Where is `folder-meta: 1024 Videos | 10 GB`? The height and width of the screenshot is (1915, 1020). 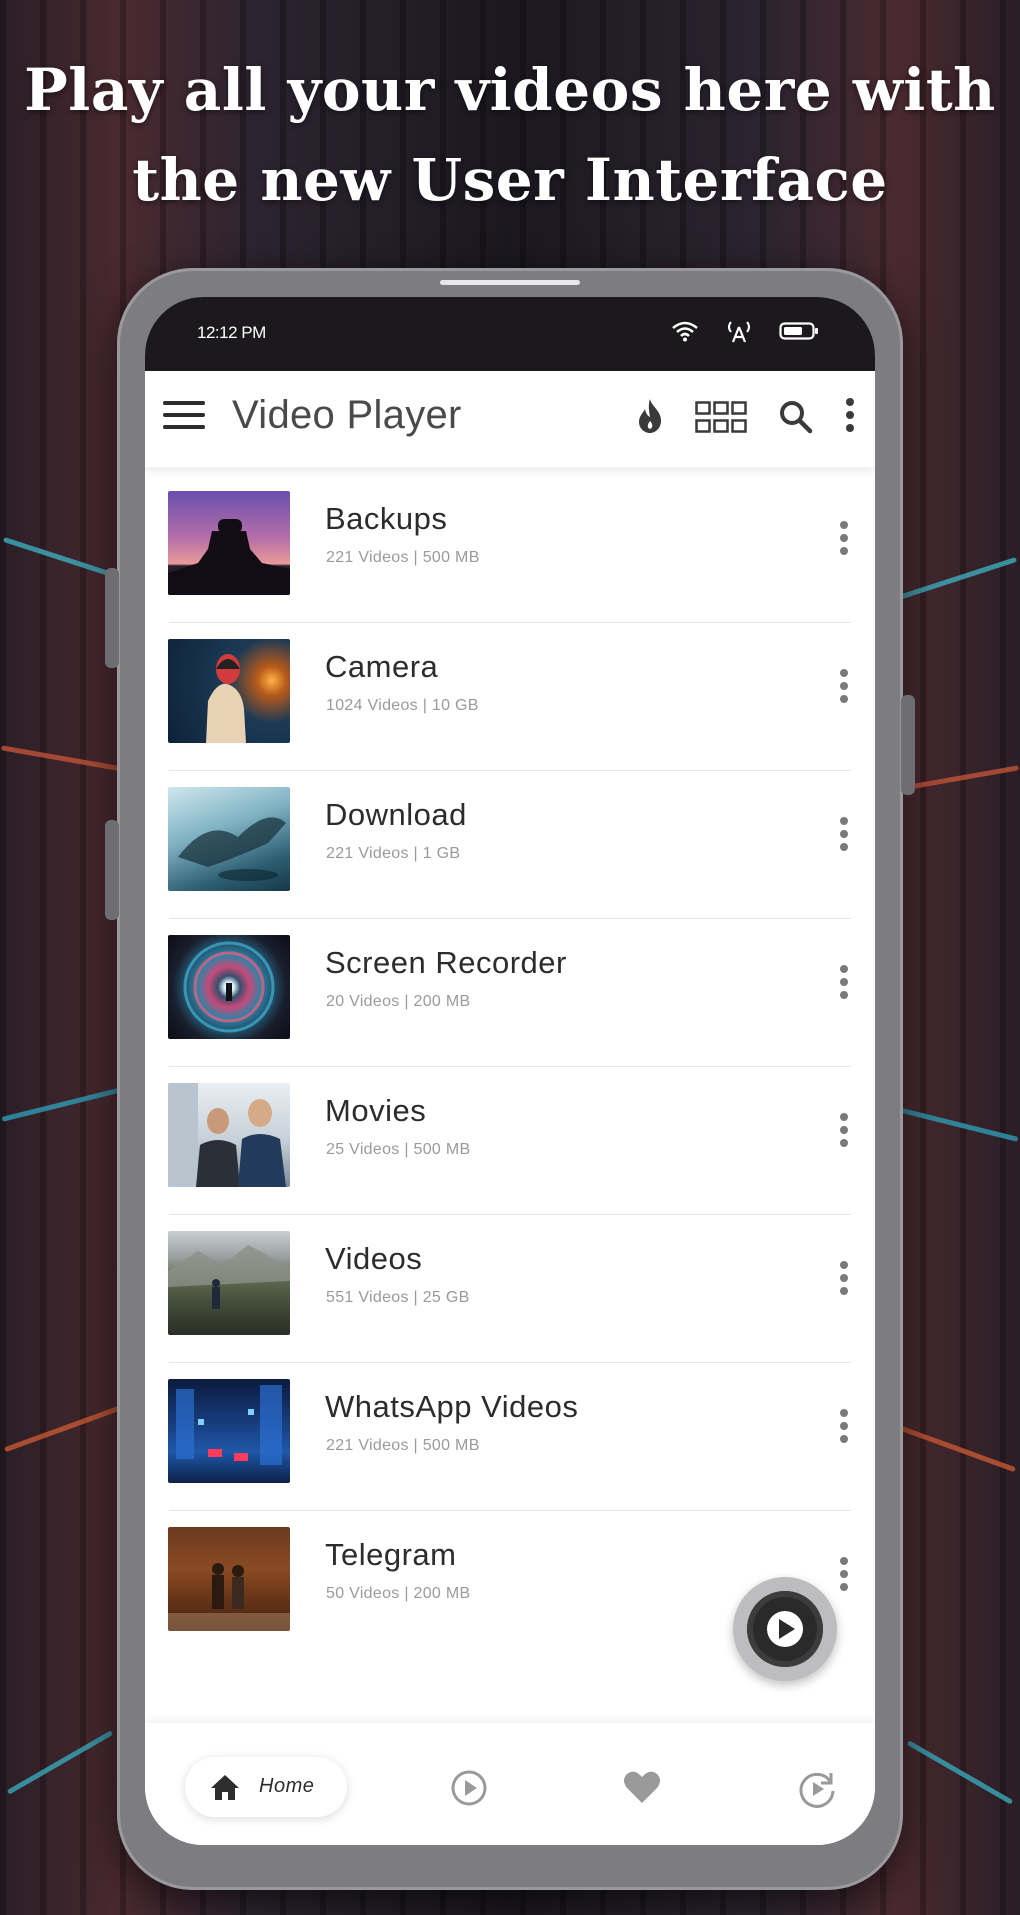
folder-meta: 1024 Videos | 10 GB is located at coordinates (402, 705).